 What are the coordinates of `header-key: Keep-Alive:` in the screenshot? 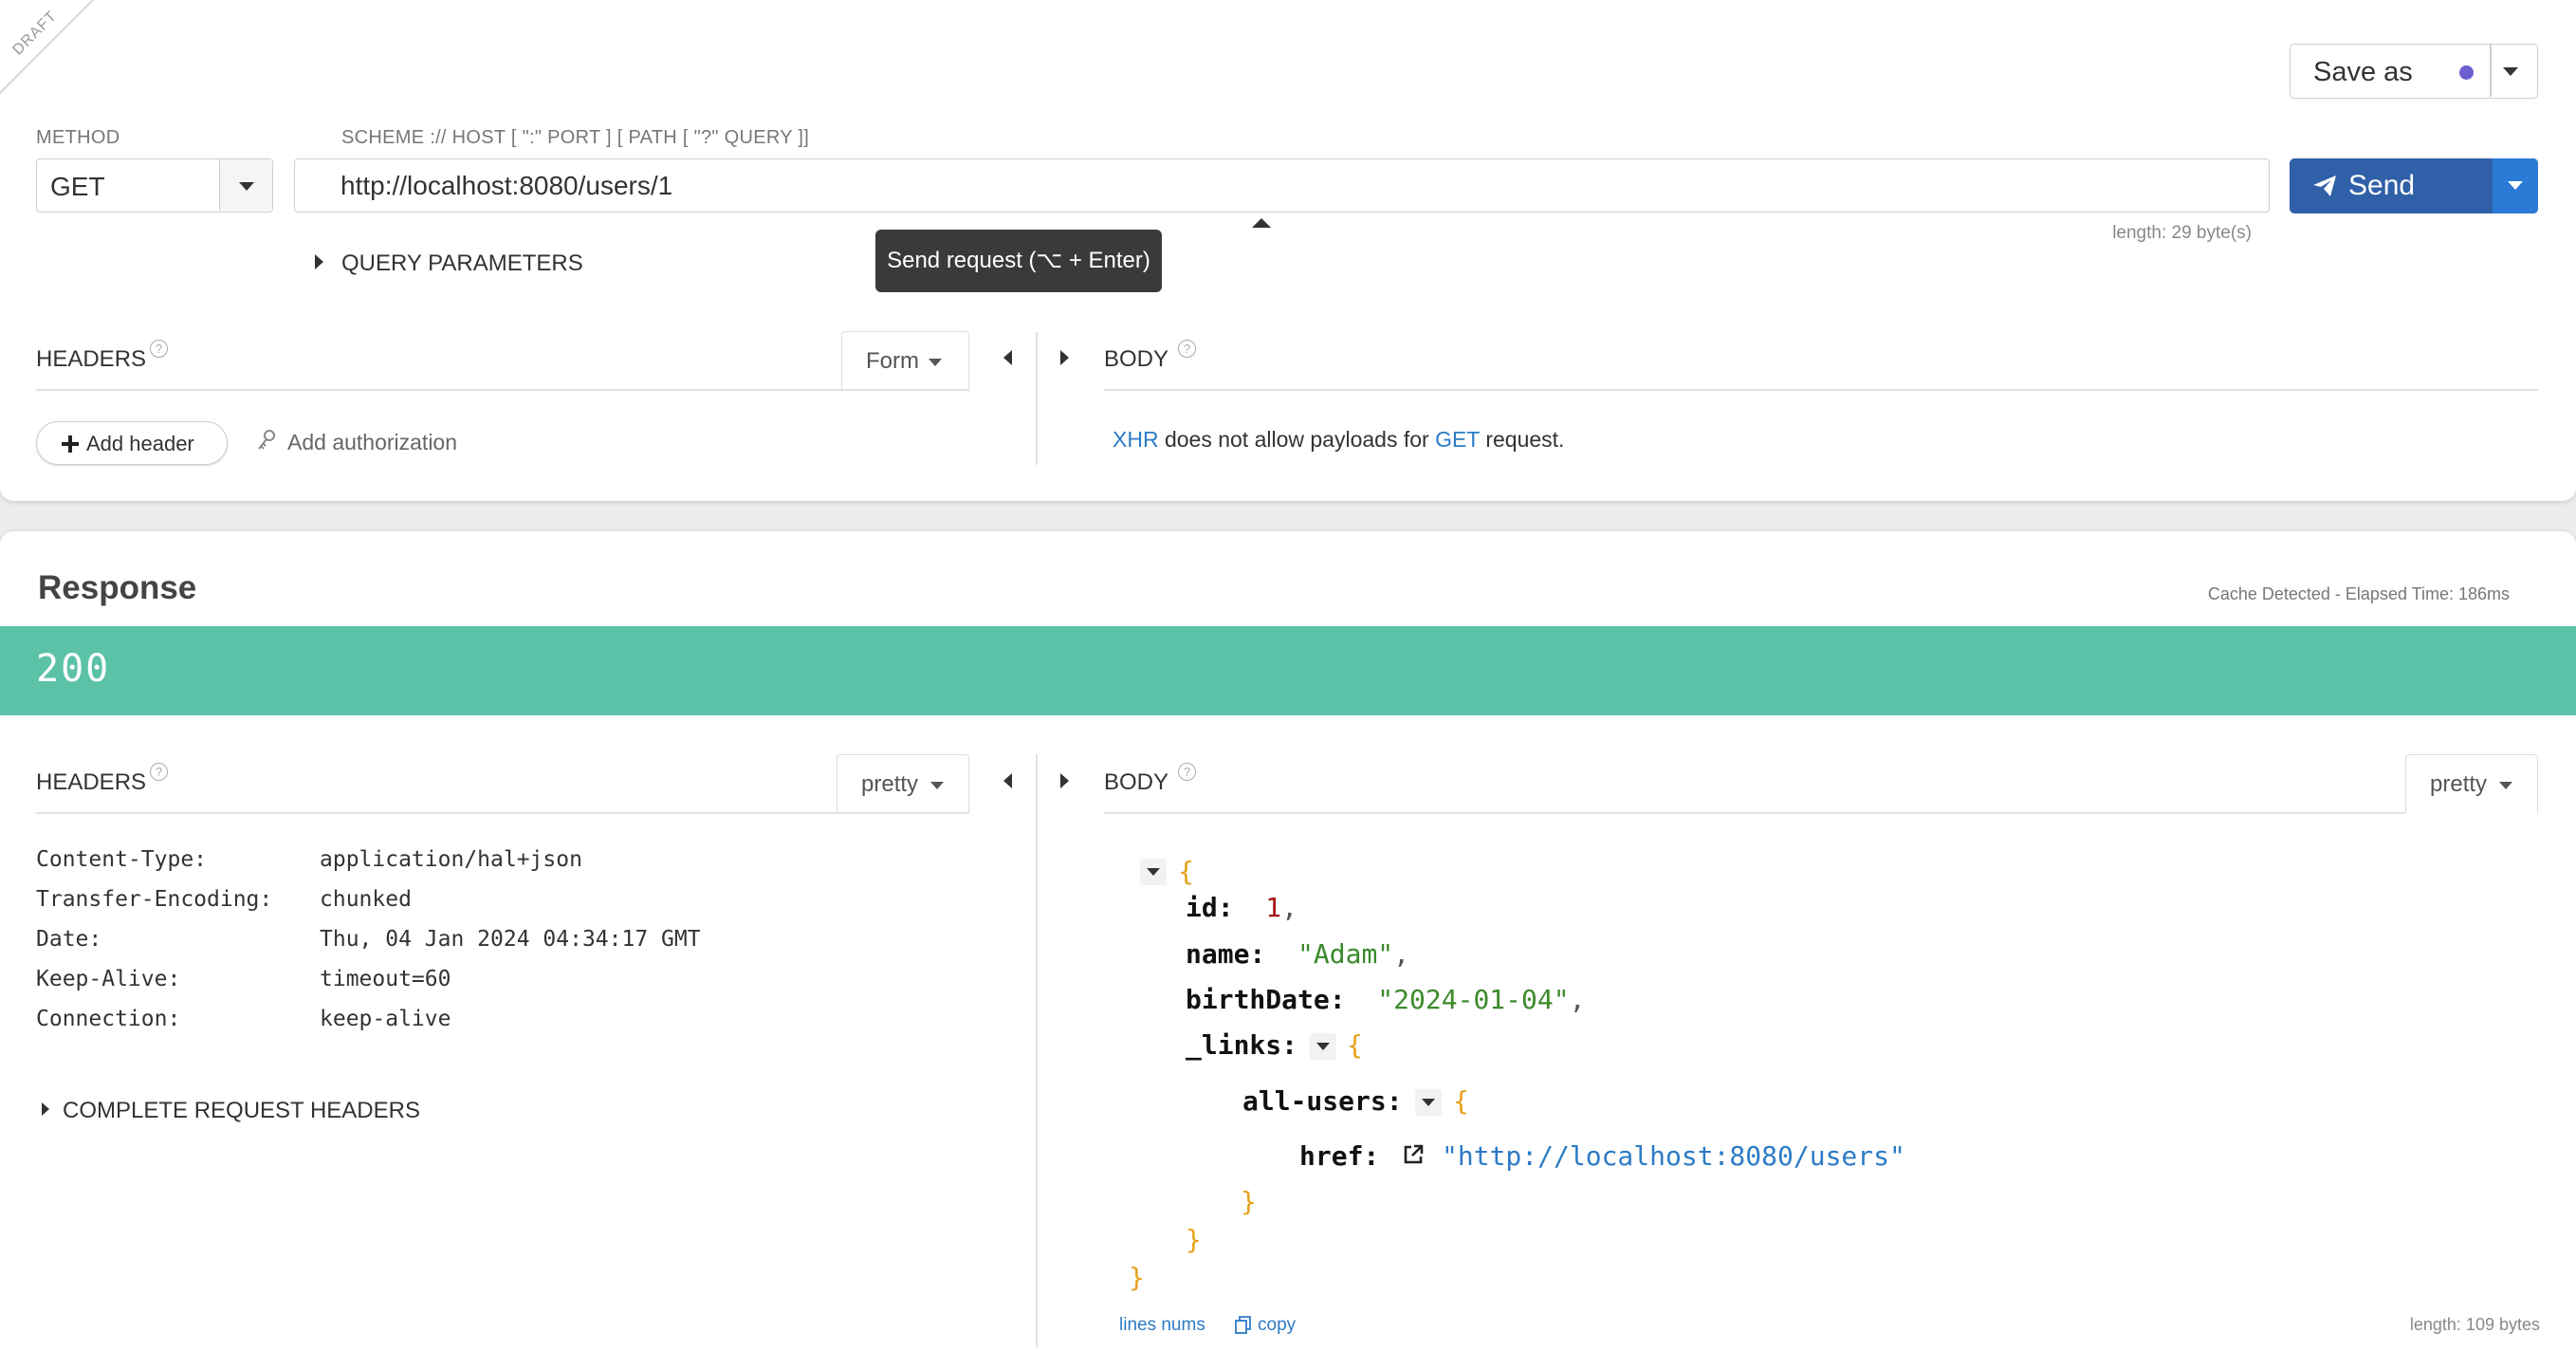 It's located at (108, 979).